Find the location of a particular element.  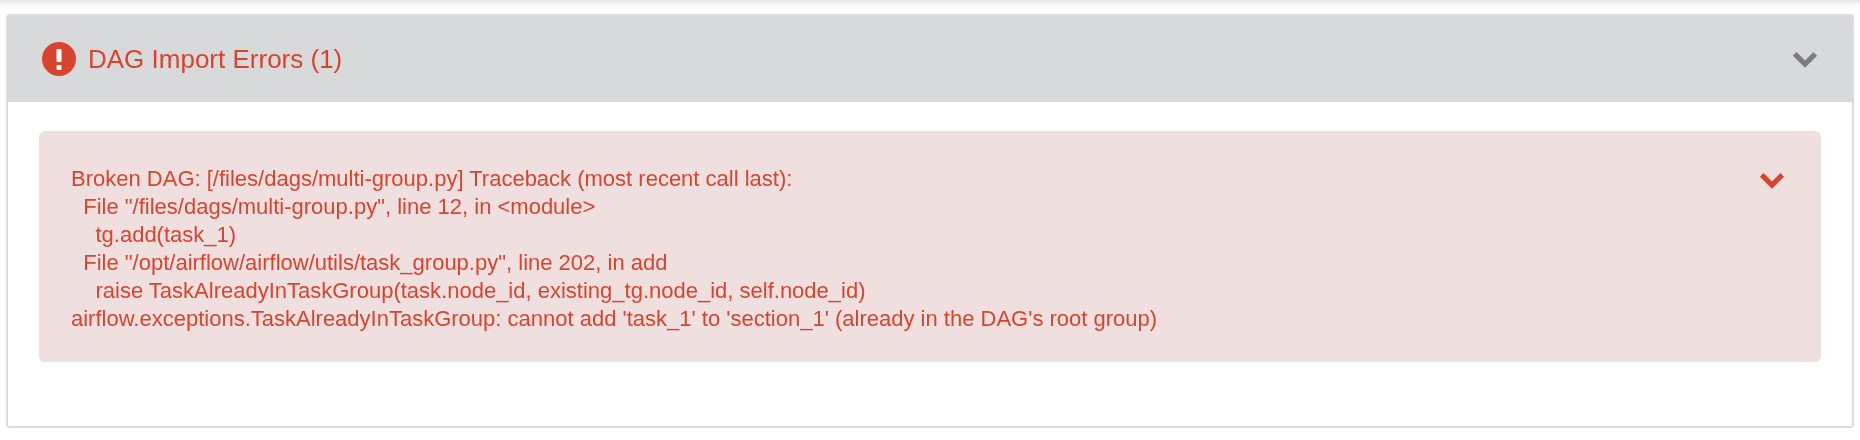

traceback-line: airflow.exceptions.TaskAlreadyInTaskGroup: cannot add 'task_1' to 'section_1' (already in the DAG's root group) is located at coordinates (614, 319).